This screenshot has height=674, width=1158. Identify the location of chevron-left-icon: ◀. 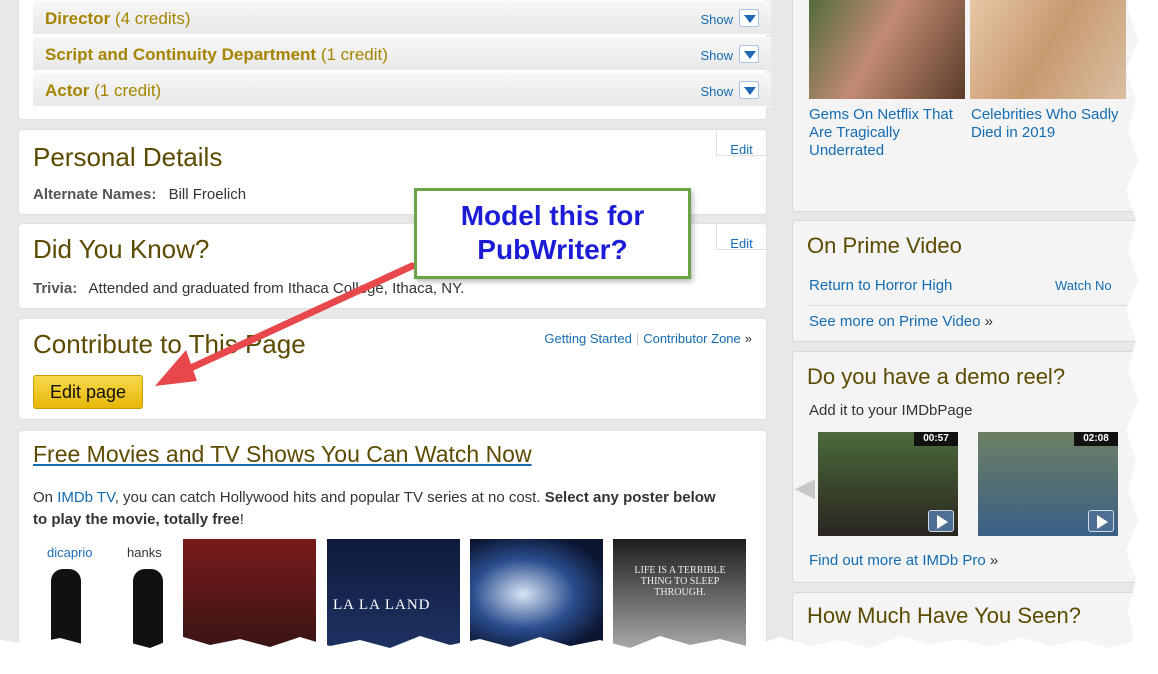
(805, 487).